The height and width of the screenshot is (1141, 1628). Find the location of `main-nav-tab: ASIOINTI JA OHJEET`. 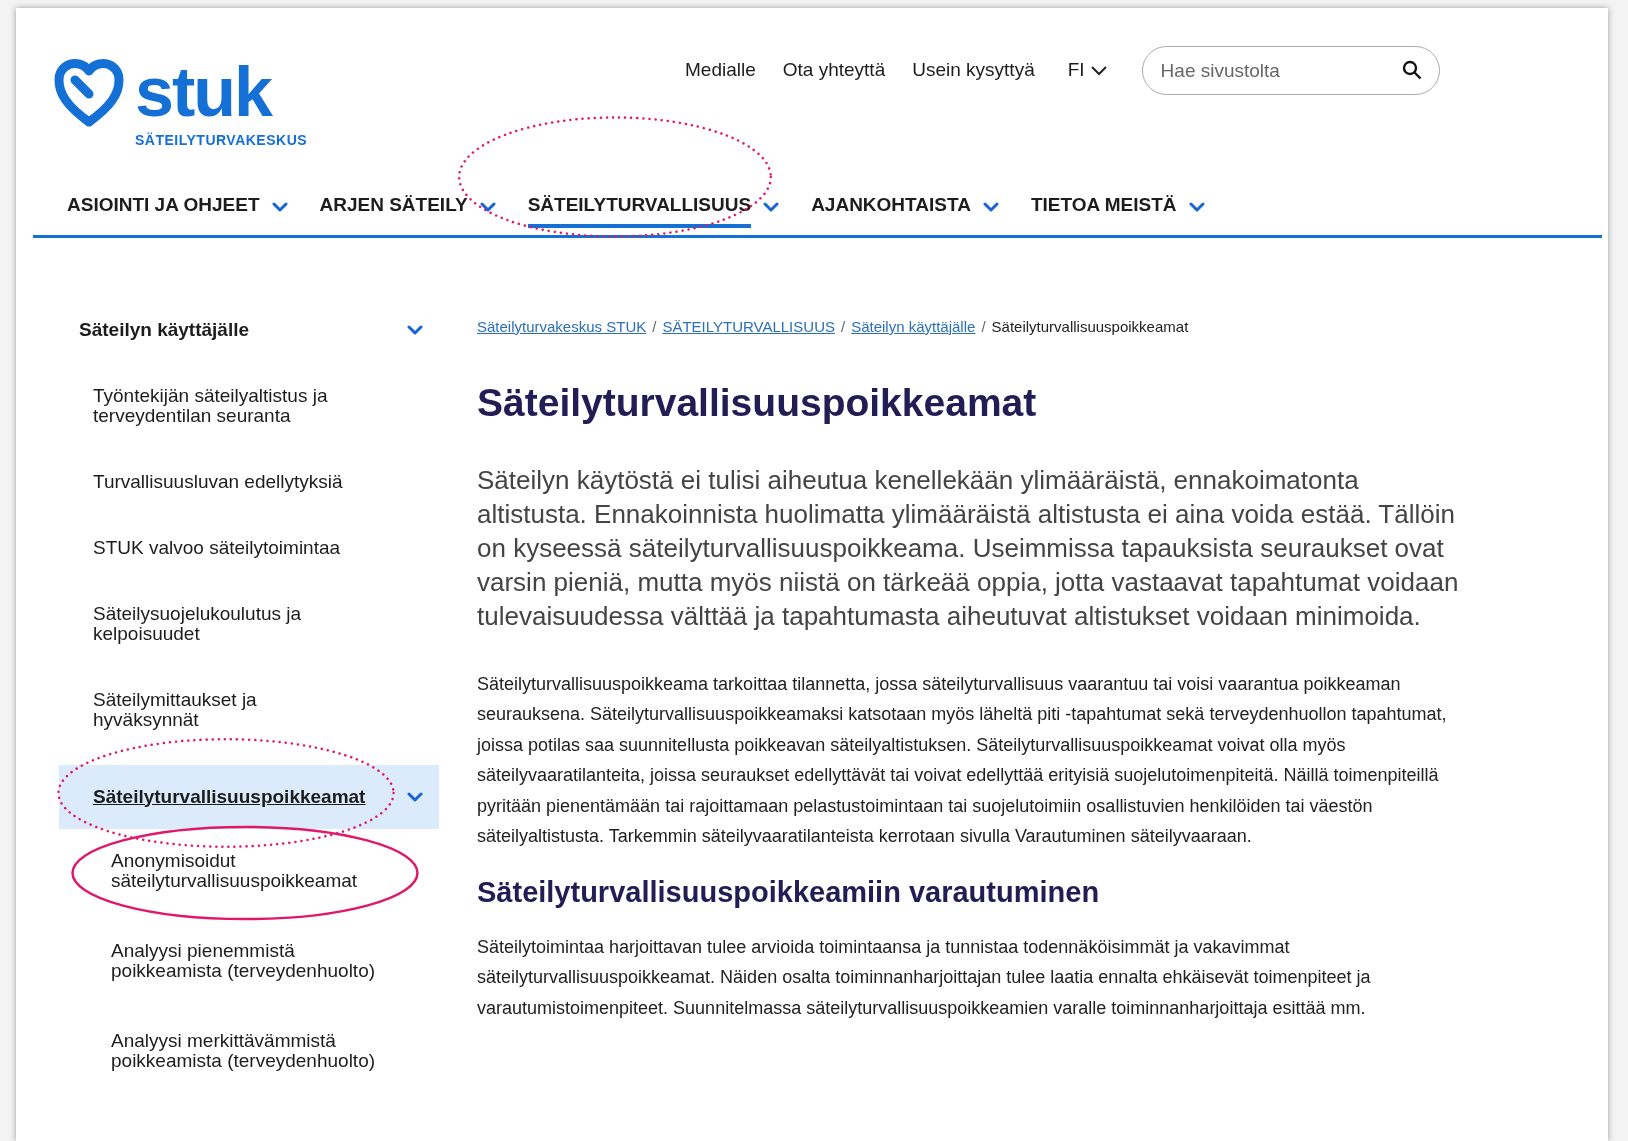

main-nav-tab: ASIOINTI JA OHJEET is located at coordinates (163, 206).